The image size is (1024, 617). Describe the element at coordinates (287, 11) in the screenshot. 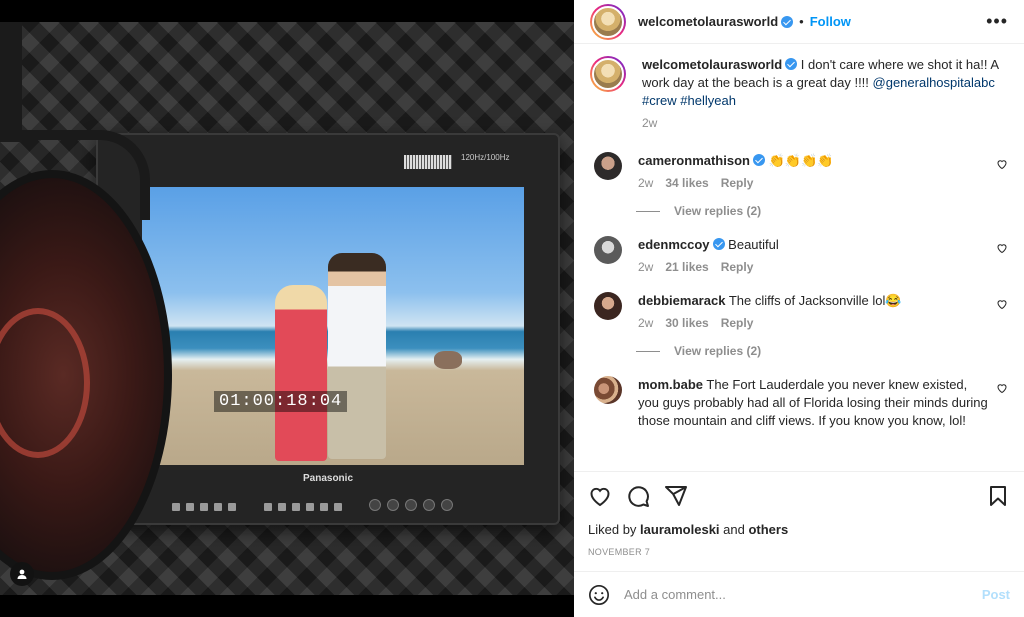

I see `image-letterbox-top` at that location.